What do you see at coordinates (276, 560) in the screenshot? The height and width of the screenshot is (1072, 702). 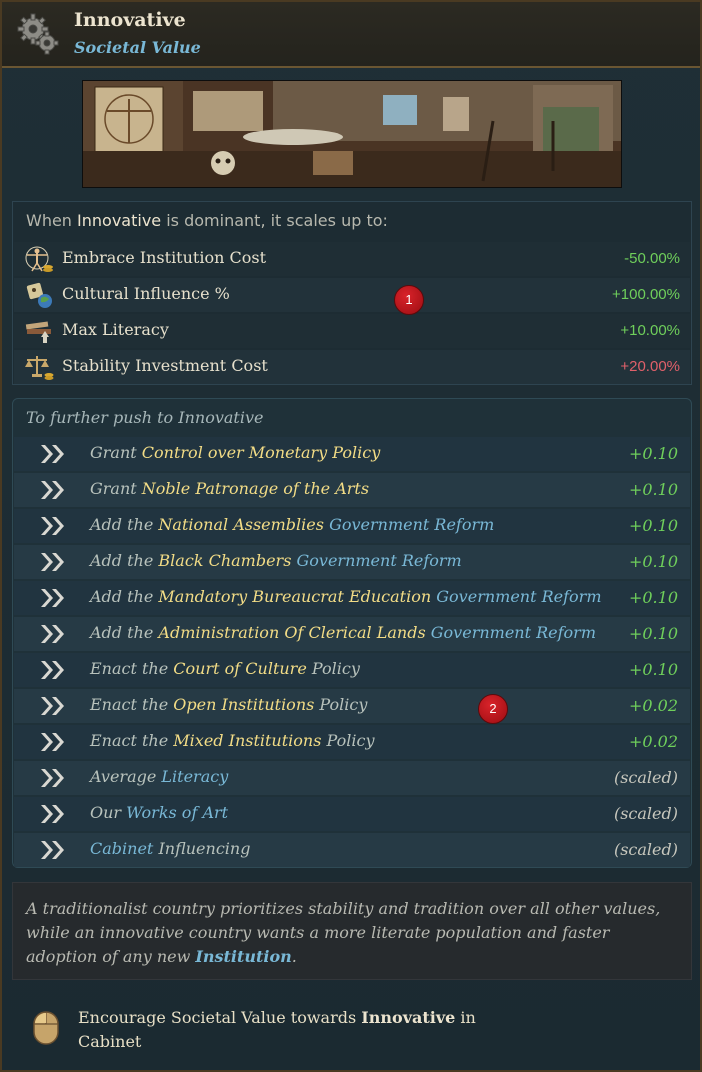 I see `push-row-text: Add the Black Chambers Government Reform` at bounding box center [276, 560].